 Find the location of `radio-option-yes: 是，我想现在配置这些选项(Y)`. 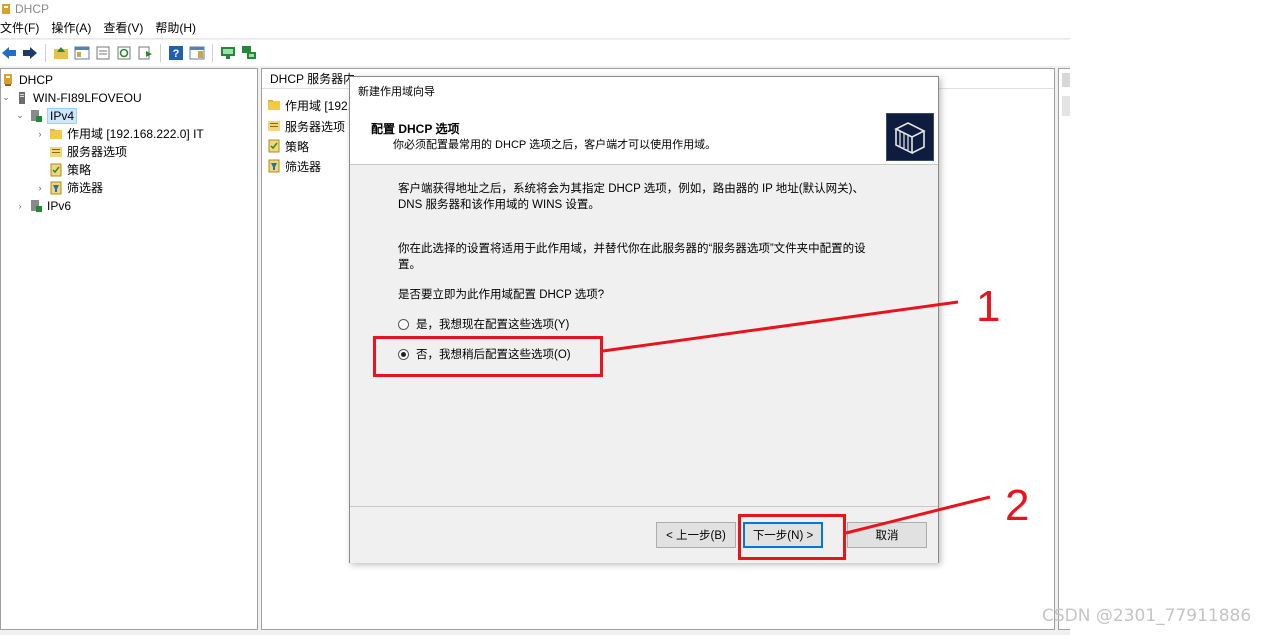

radio-option-yes: 是，我想现在配置这些选项(Y) is located at coordinates (483, 324).